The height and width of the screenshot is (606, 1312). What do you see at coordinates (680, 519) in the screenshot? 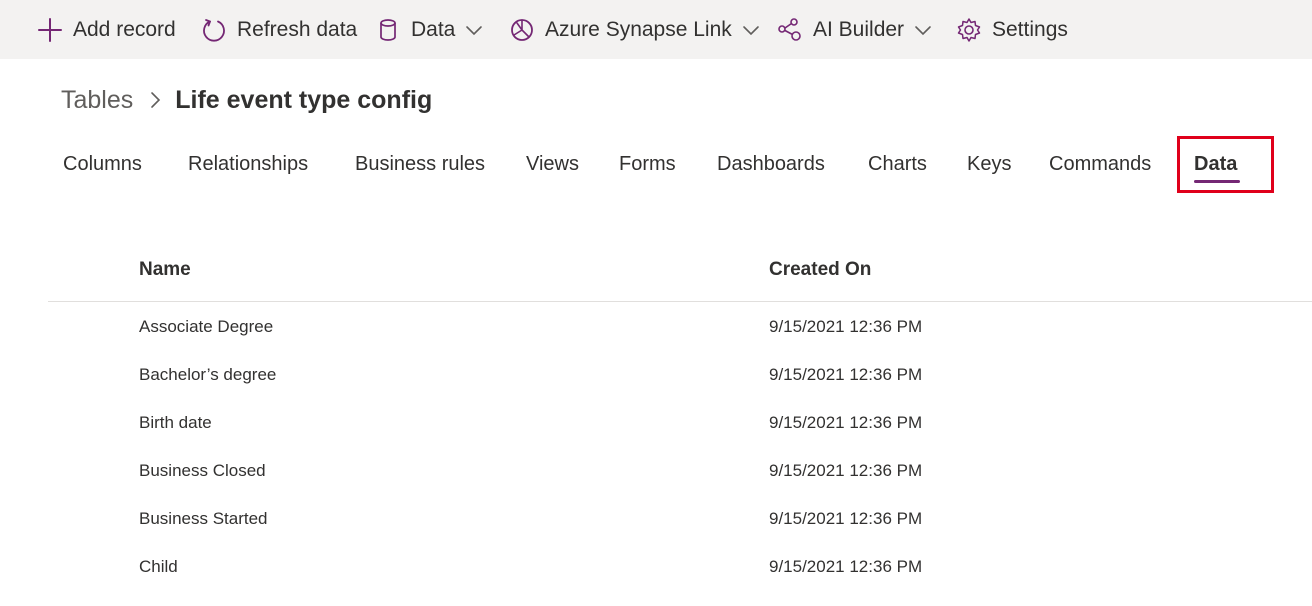
I see `table-row: Business Started 9/15/2021 12:36 PM` at bounding box center [680, 519].